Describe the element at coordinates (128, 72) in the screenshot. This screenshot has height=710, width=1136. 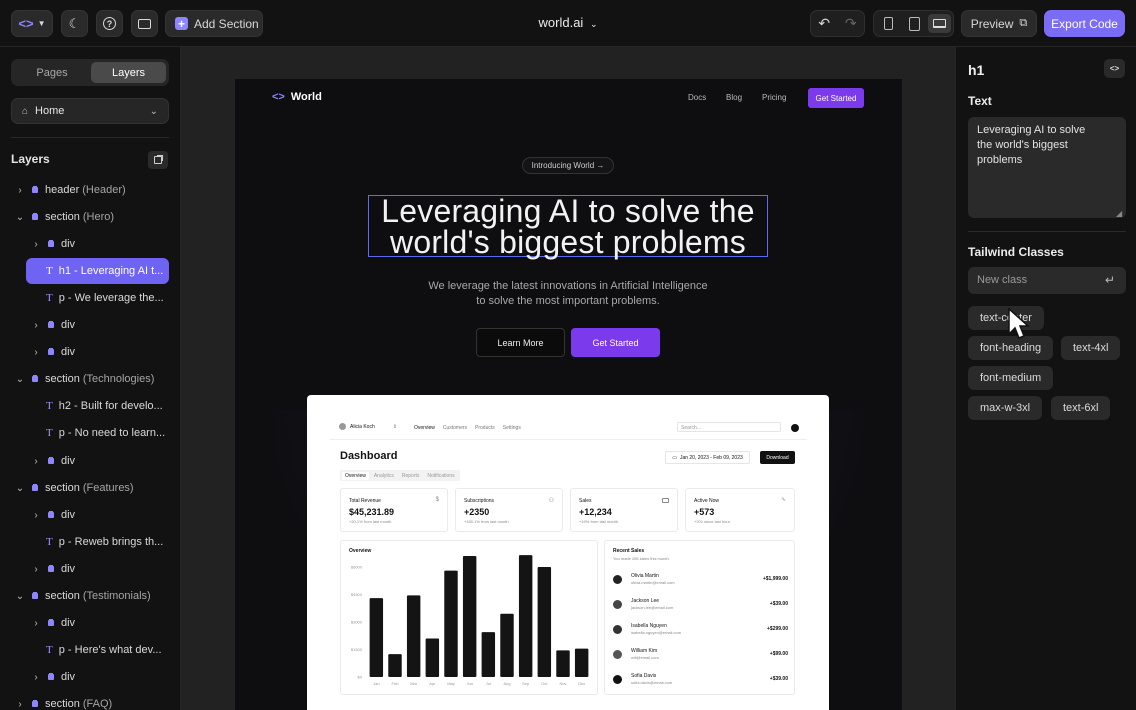
I see `tab-layers: Layers` at that location.